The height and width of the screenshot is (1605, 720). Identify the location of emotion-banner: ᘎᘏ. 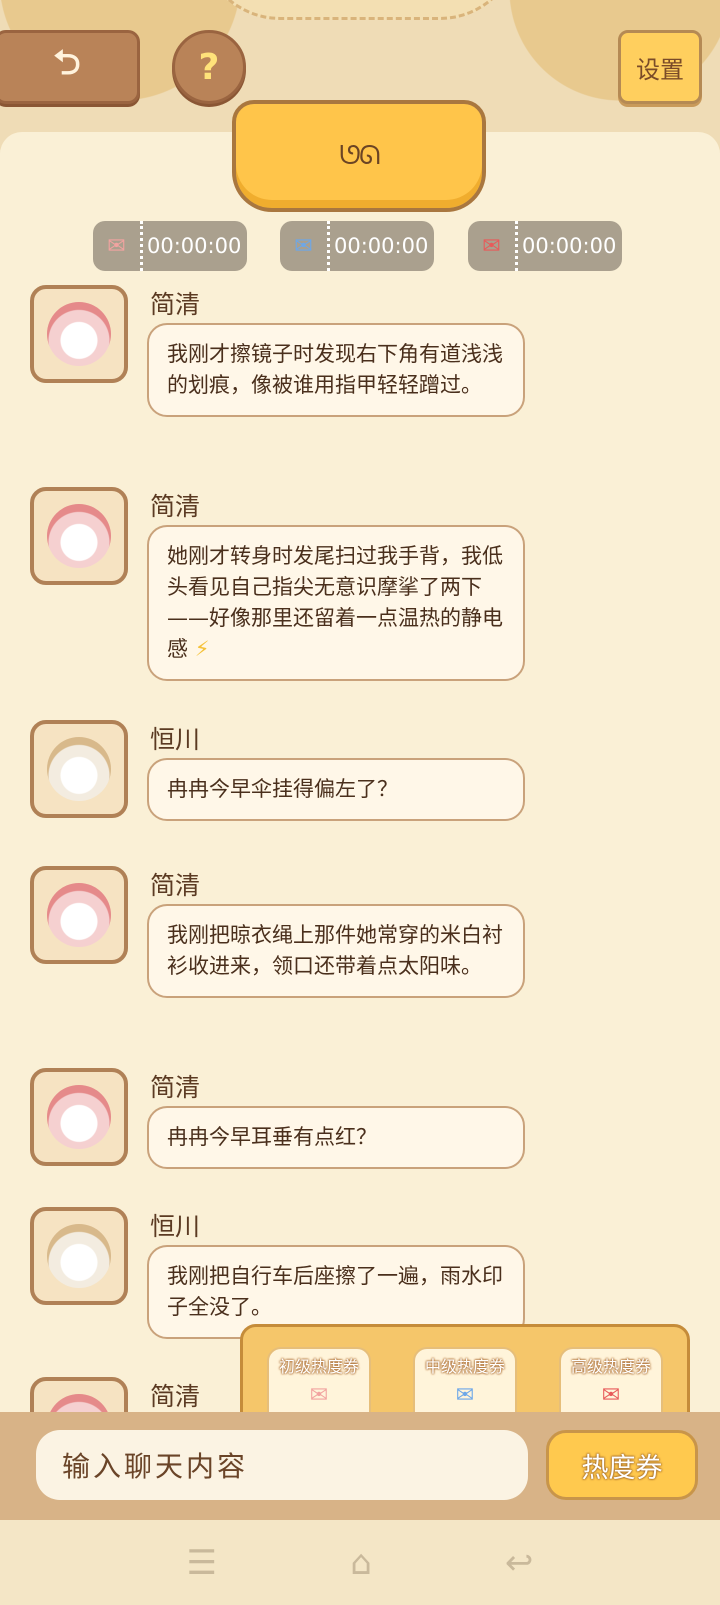
(359, 156).